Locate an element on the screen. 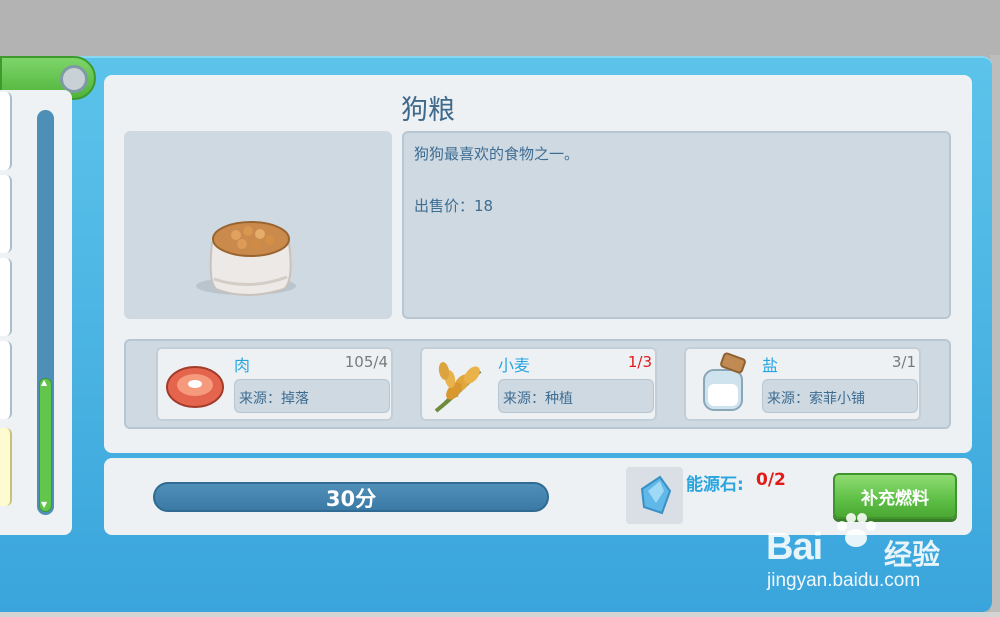 The image size is (1000, 617). item-price: 出售价：18 is located at coordinates (454, 206).